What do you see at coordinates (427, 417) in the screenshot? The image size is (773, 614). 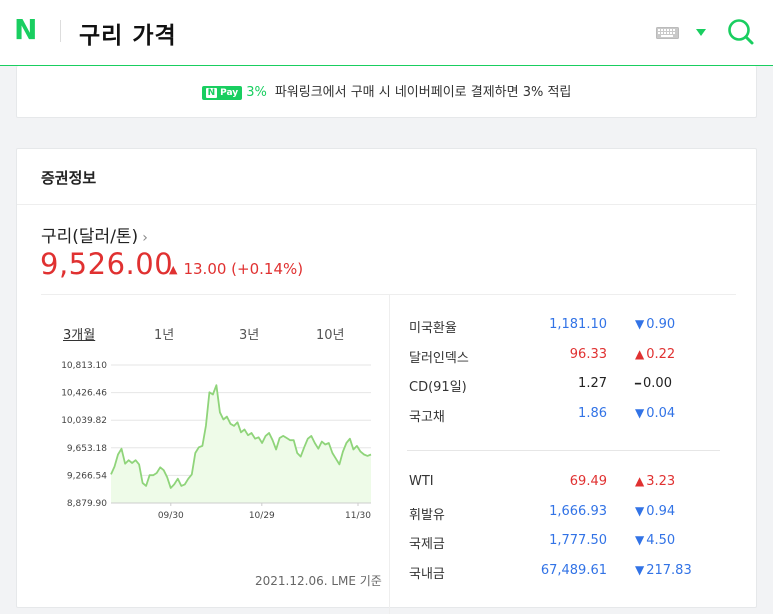 I see `rate-name: 국고채` at bounding box center [427, 417].